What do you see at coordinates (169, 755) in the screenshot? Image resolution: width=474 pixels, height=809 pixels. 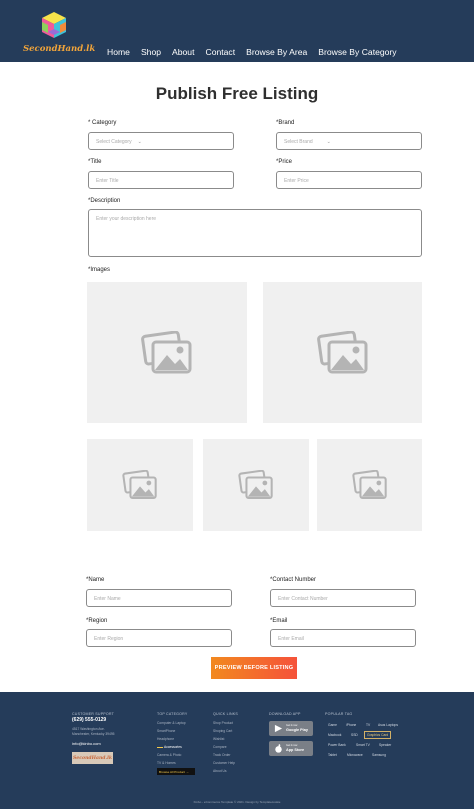 I see `footer-category-link: Camera & Photo` at bounding box center [169, 755].